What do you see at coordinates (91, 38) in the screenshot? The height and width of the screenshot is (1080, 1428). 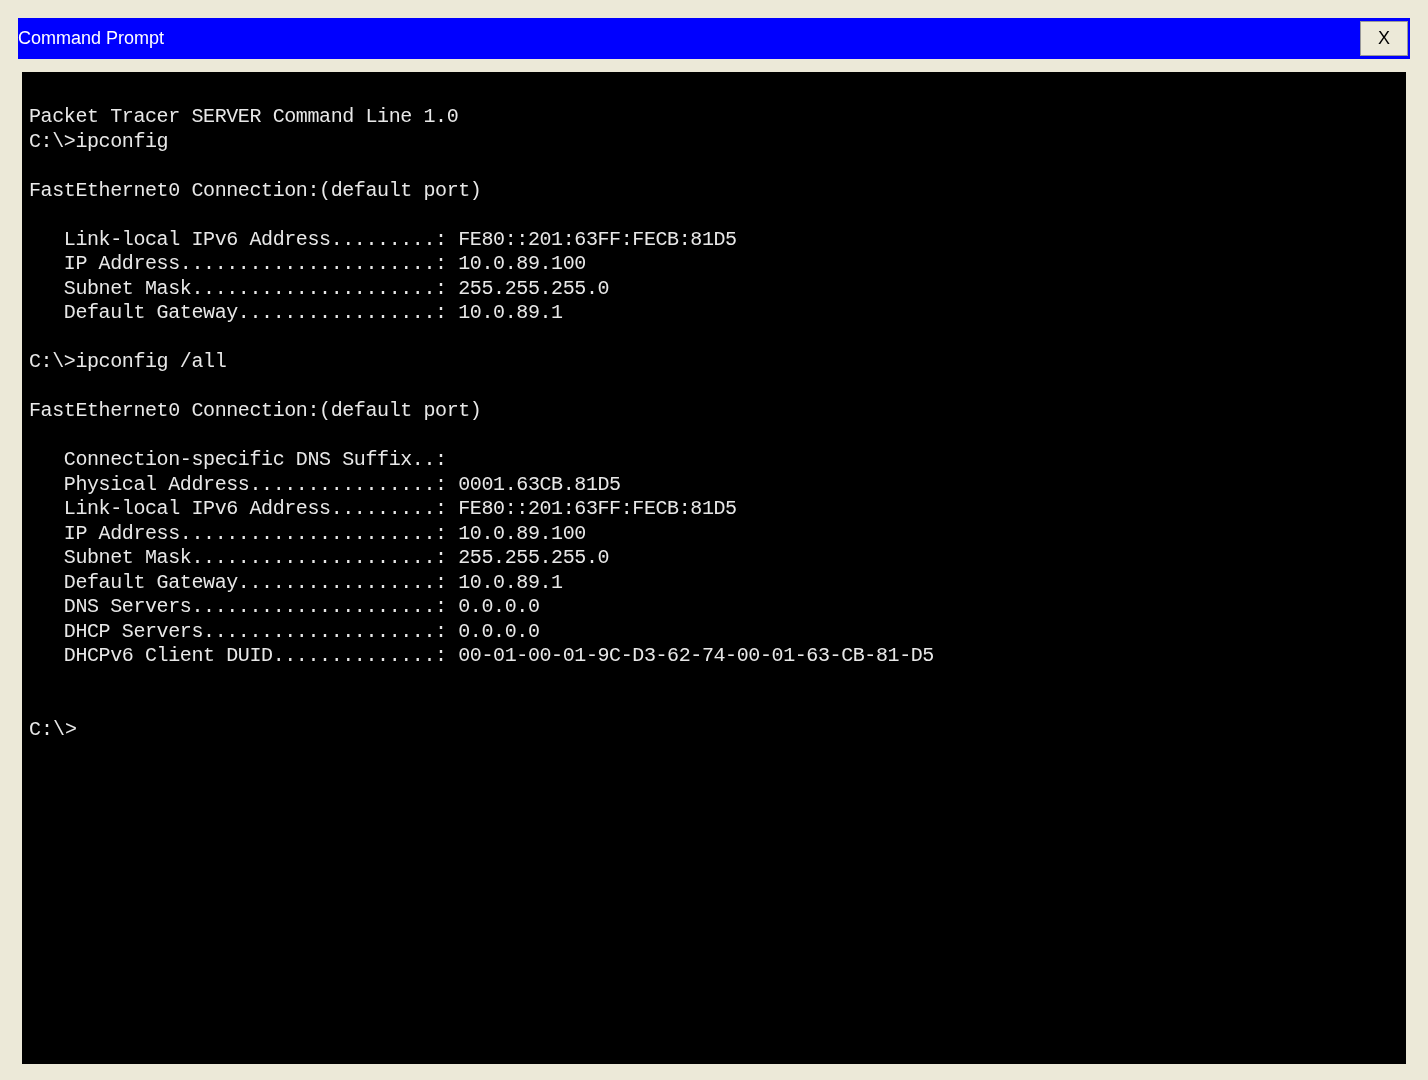 I see `window-title: Command Prompt` at bounding box center [91, 38].